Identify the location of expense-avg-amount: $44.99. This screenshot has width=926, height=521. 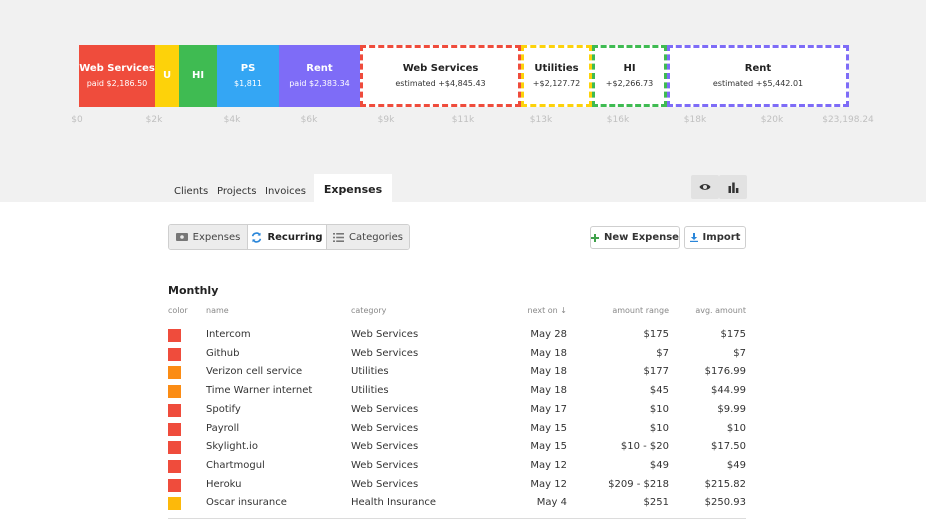
(728, 391).